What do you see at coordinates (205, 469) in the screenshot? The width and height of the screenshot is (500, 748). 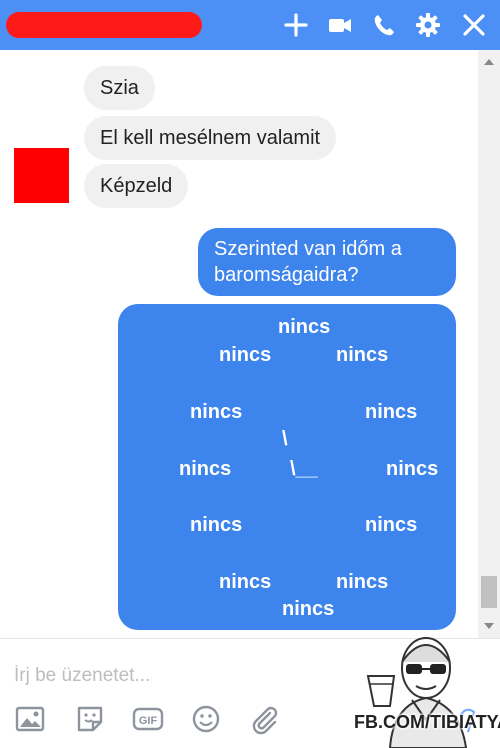 I see `clock-word-9: nincs` at bounding box center [205, 469].